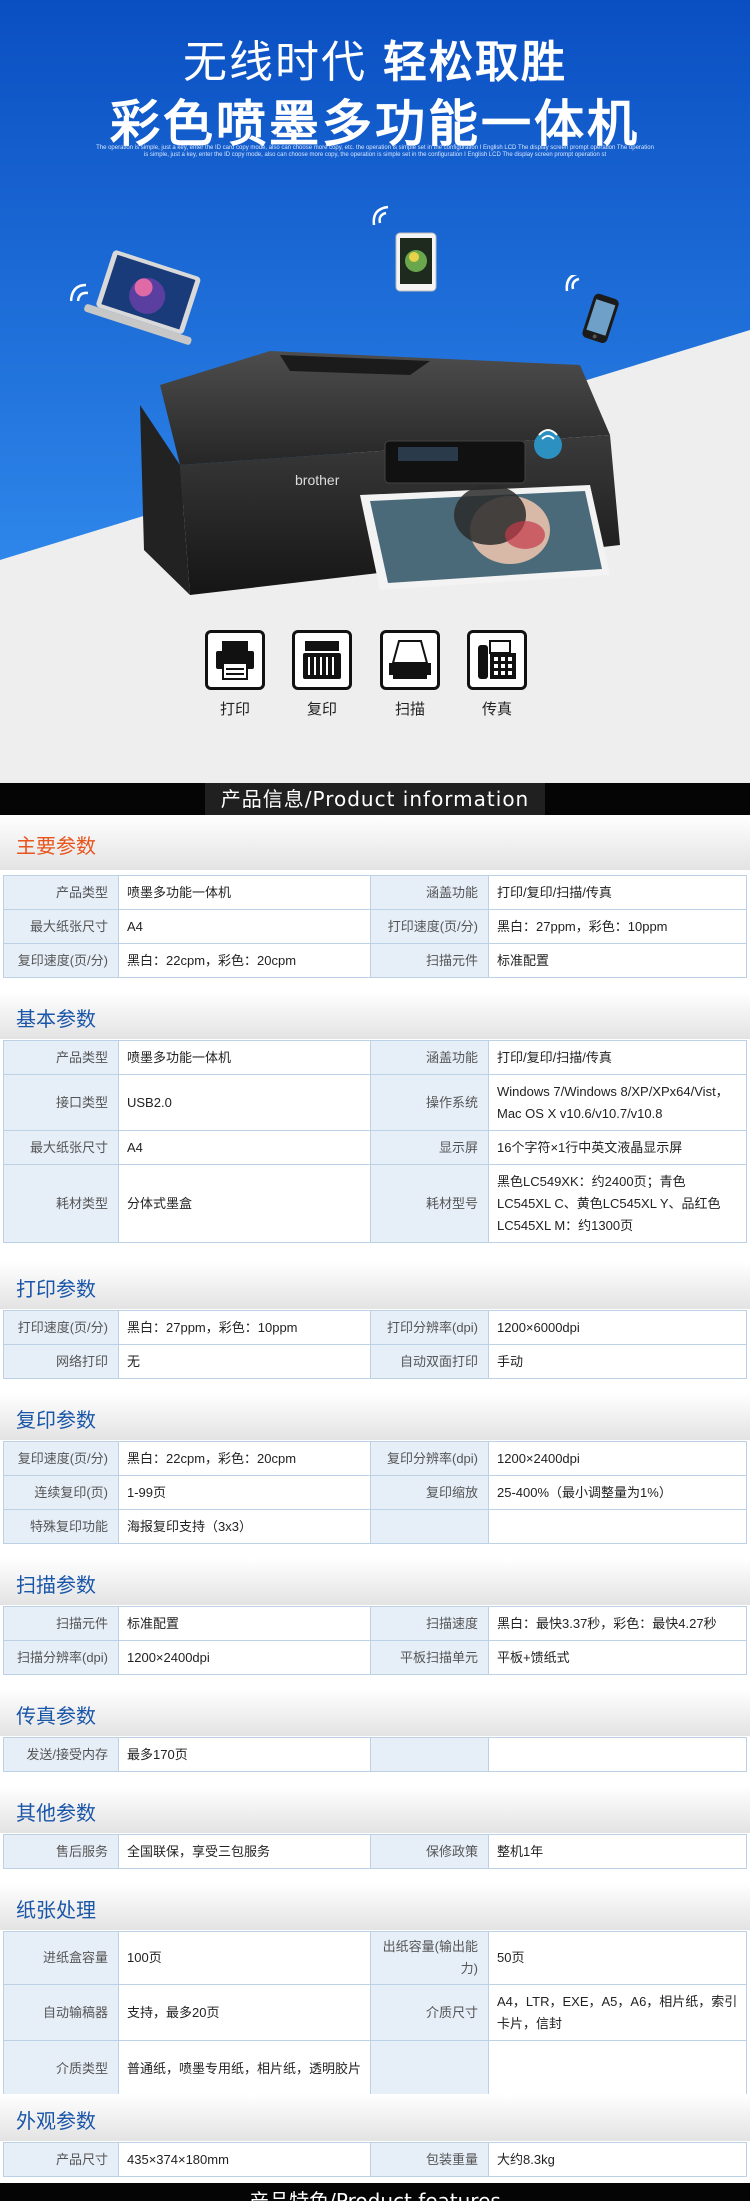 Image resolution: width=750 pixels, height=2201 pixels. I want to click on section-header: 主要参数, so click(375, 842).